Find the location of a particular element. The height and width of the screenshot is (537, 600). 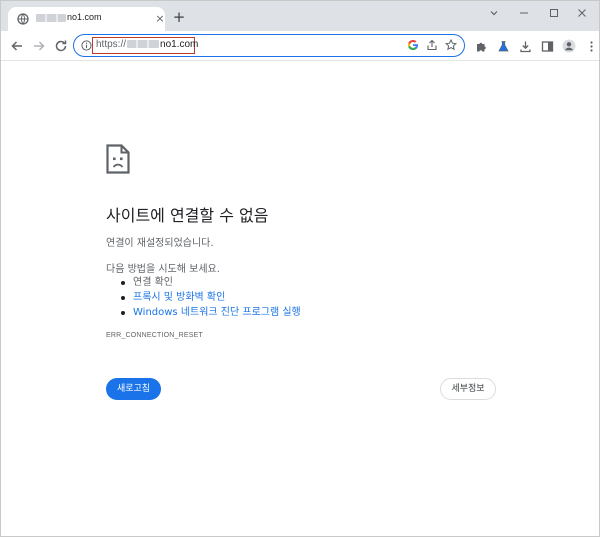

reload-page-button: 새로고침 is located at coordinates (133, 389).